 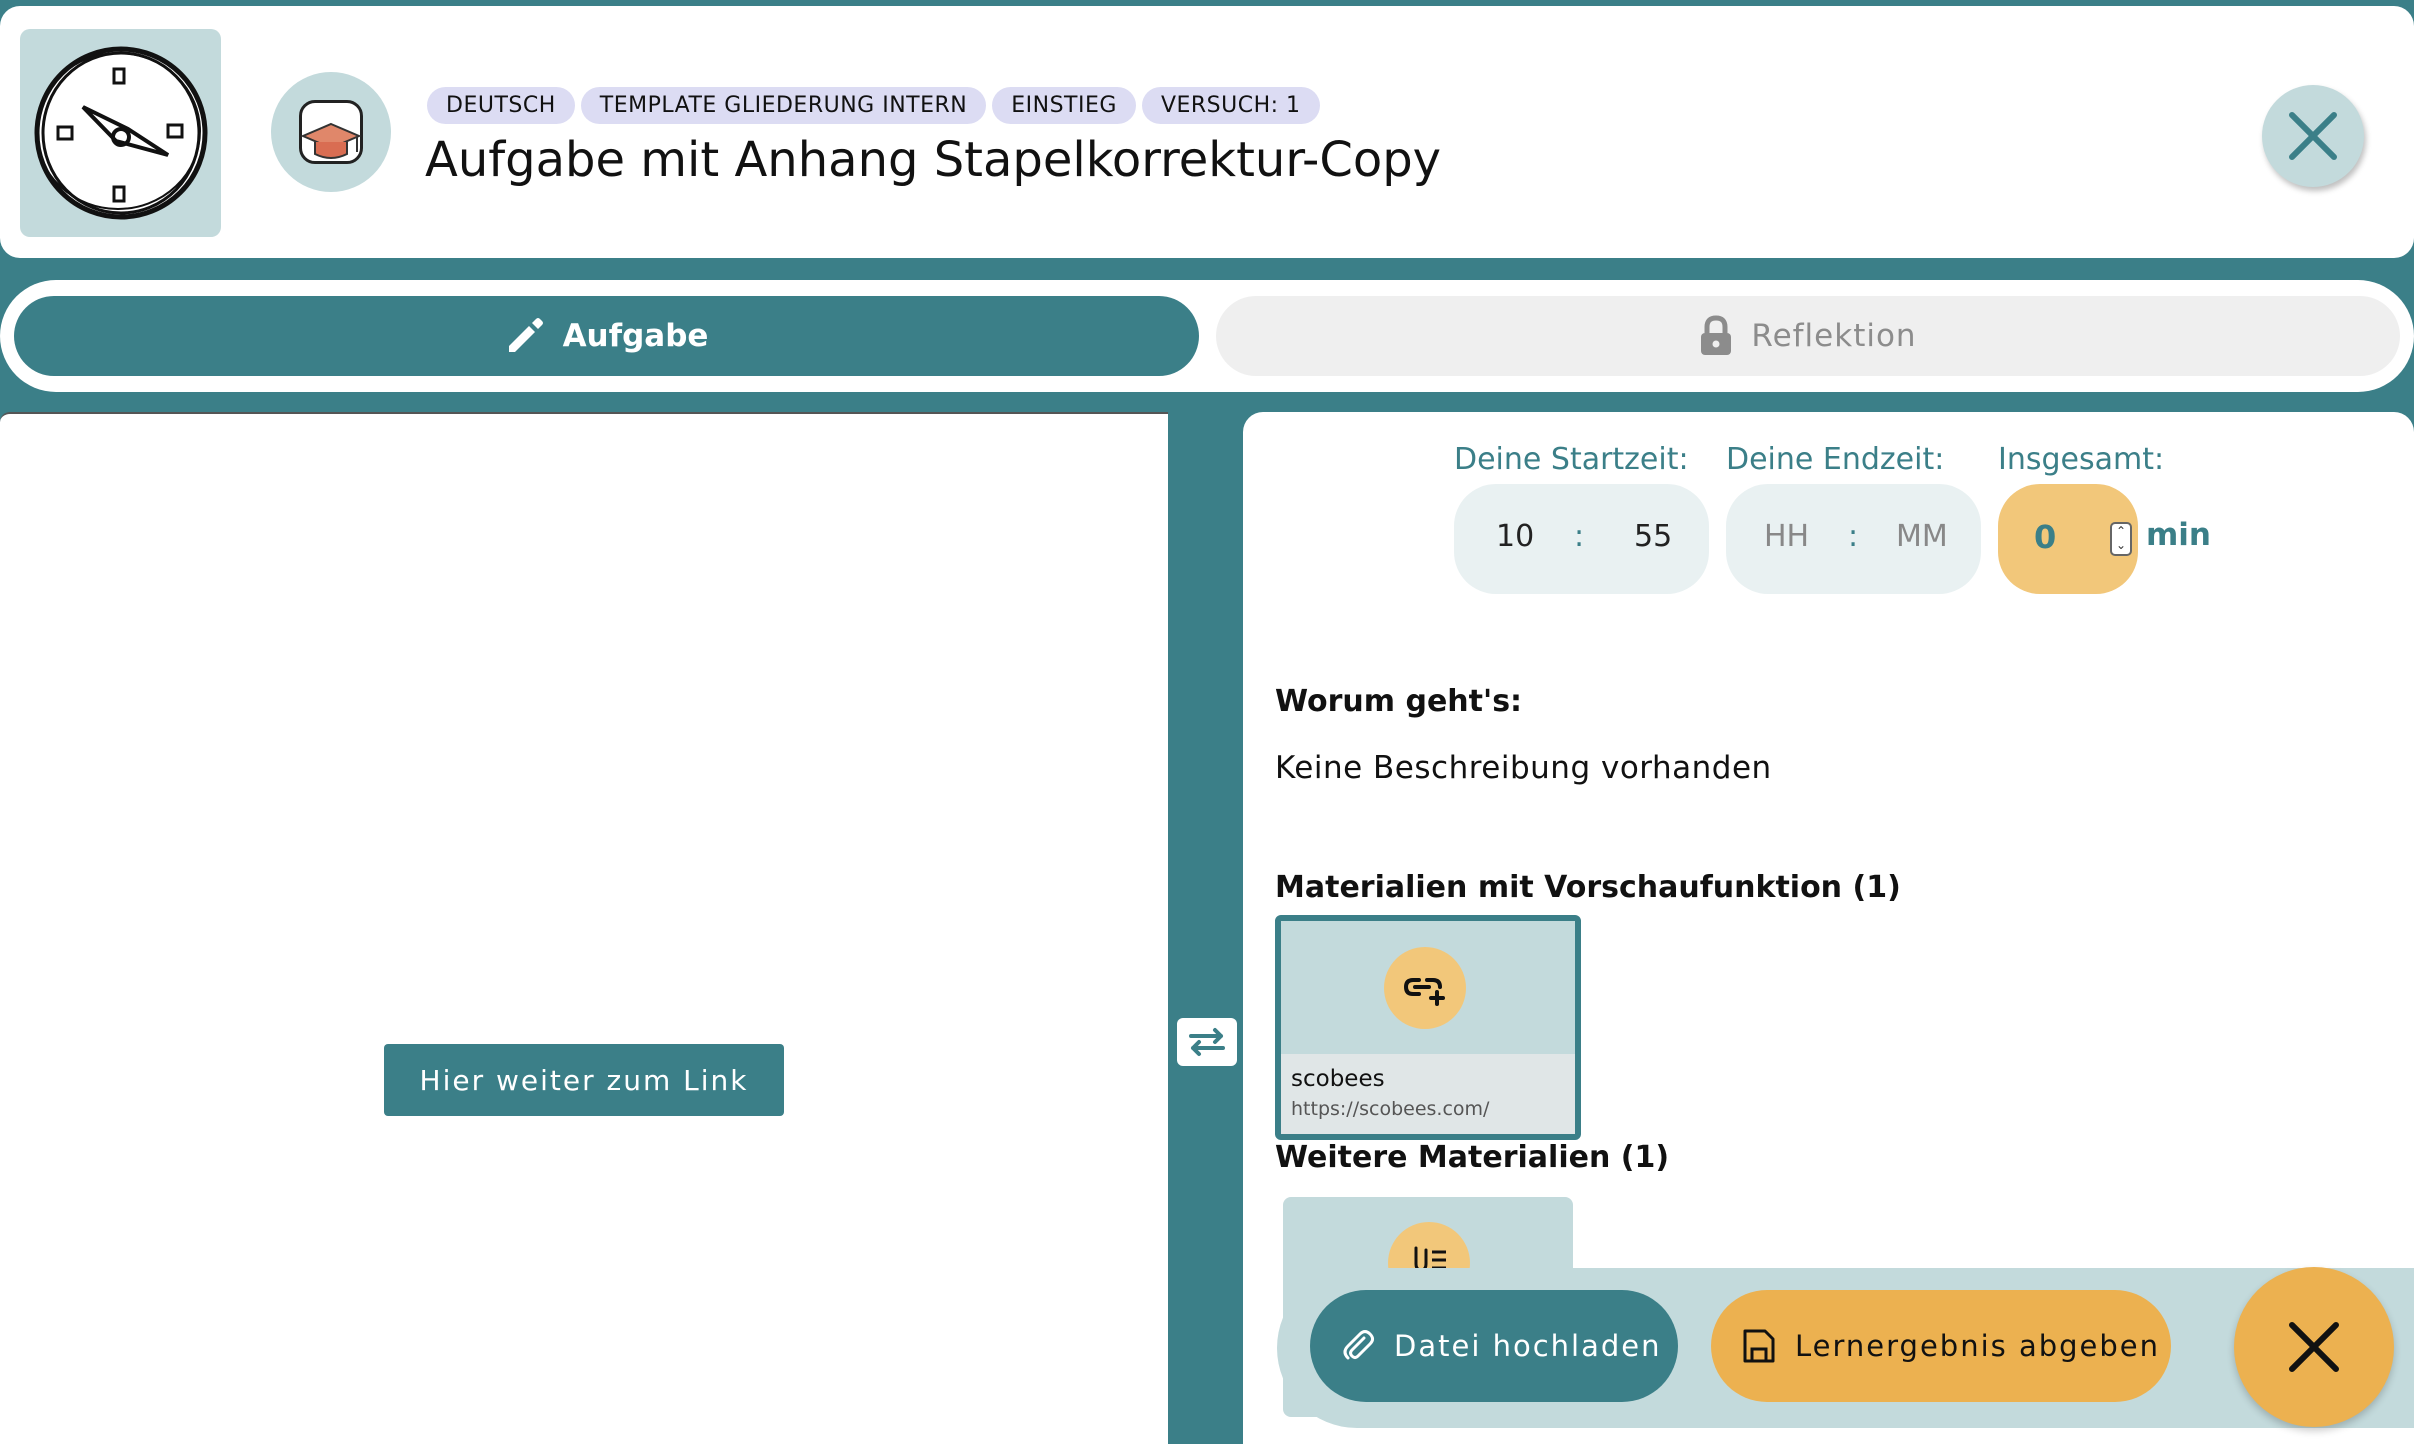 I want to click on total-time-label: Insgesamt:, so click(x=2081, y=459).